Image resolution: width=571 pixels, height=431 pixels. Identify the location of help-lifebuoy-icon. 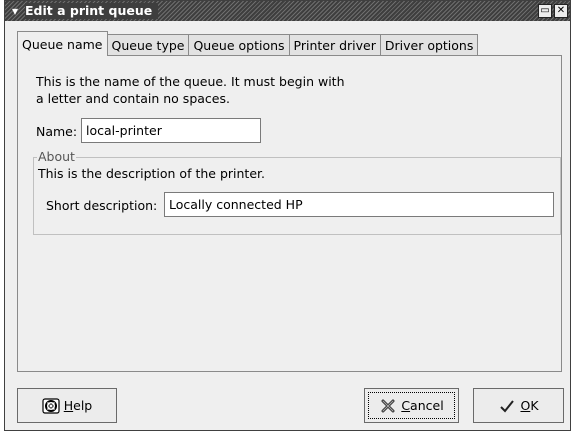
(51, 405).